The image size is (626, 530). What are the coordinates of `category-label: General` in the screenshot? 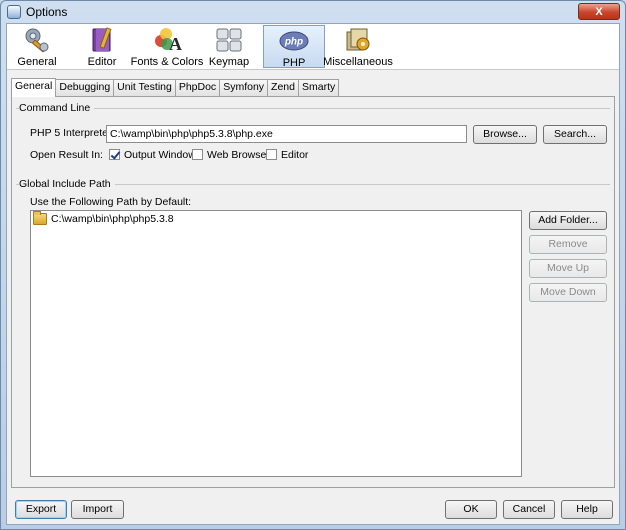 It's located at (37, 62).